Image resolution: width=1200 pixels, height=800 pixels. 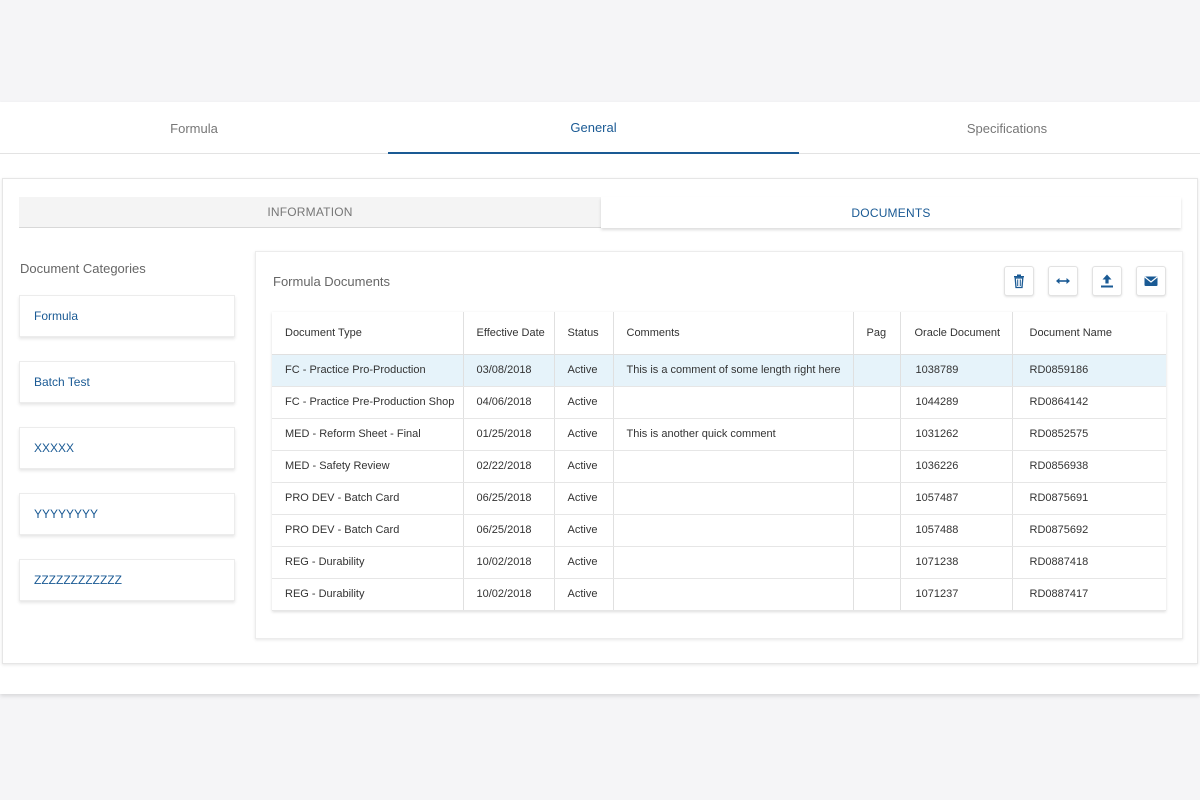 What do you see at coordinates (593, 128) in the screenshot?
I see `tab-general: General` at bounding box center [593, 128].